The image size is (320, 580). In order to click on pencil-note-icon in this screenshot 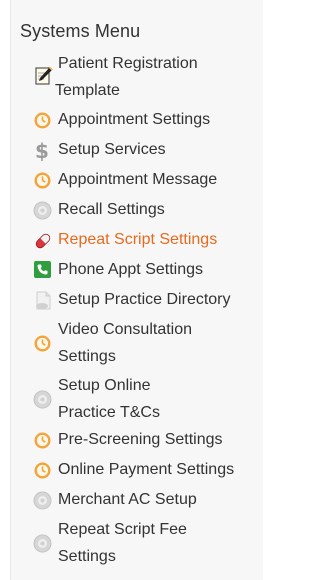, I will do `click(44, 76)`.